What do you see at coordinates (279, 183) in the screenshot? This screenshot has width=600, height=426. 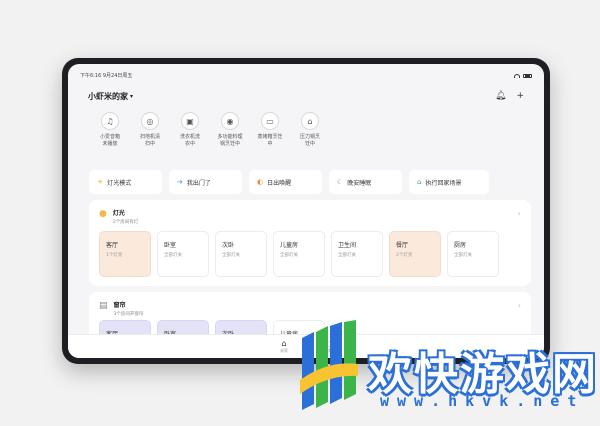 I see `scene-label: 日出唤醒` at bounding box center [279, 183].